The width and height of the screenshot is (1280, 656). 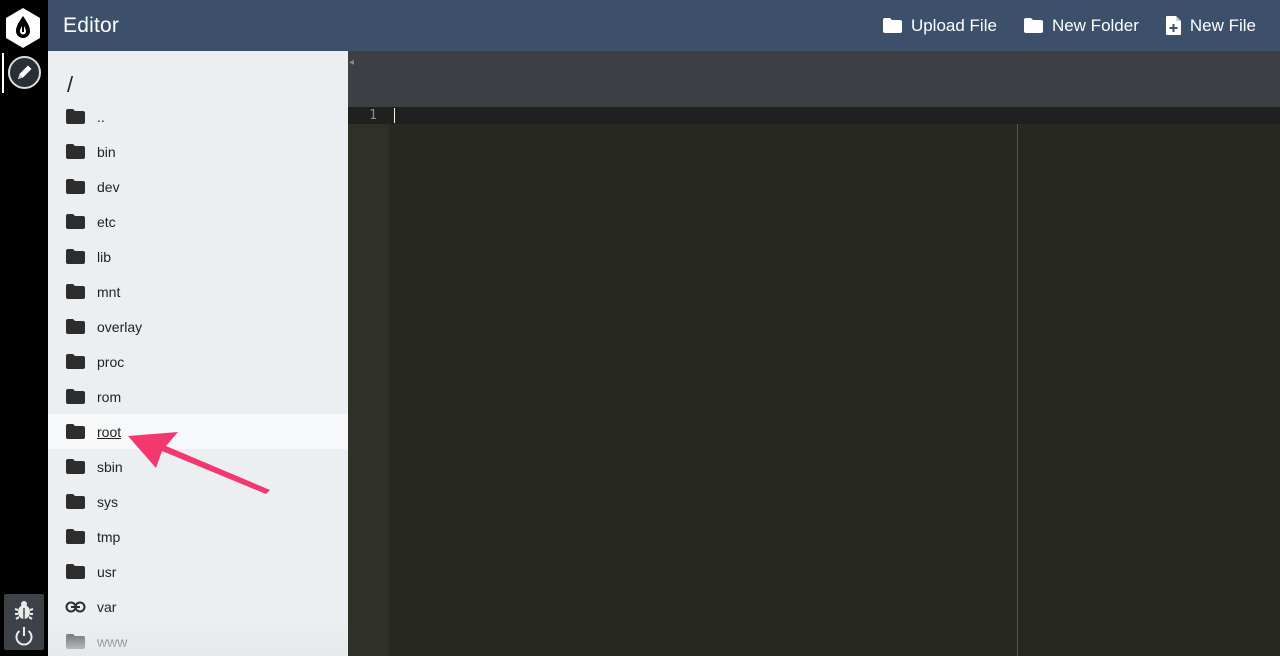 What do you see at coordinates (109, 431) in the screenshot?
I see `file-name: root` at bounding box center [109, 431].